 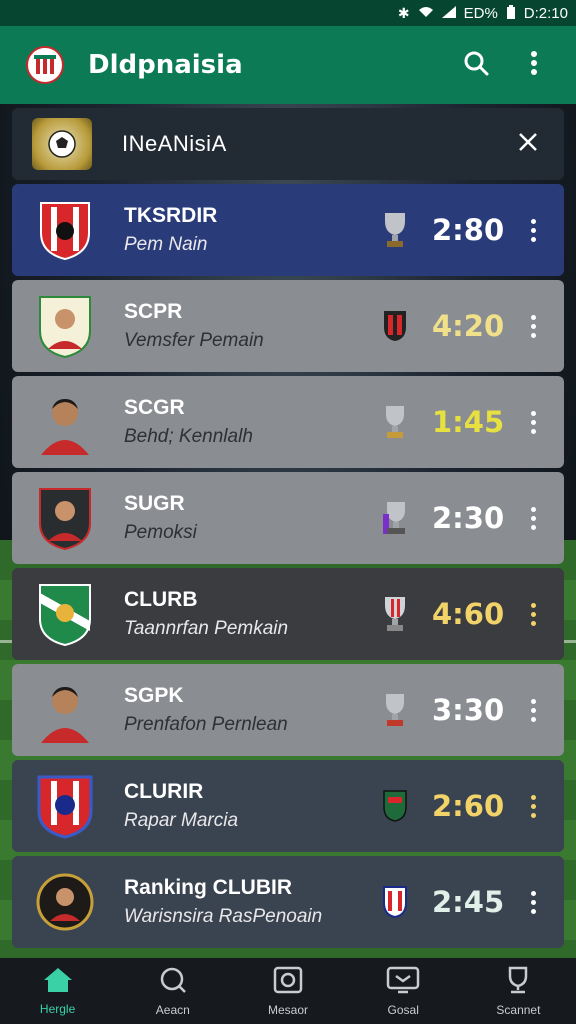 What do you see at coordinates (206, 628) in the screenshot?
I see `club-subtitle: Taannrfan Pemkain` at bounding box center [206, 628].